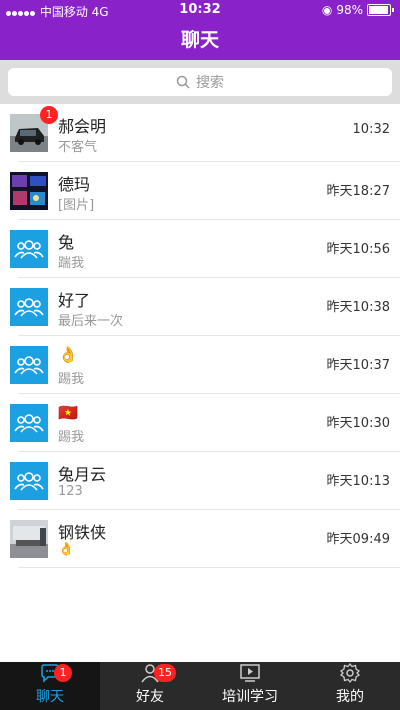 Image resolution: width=400 pixels, height=710 pixels. What do you see at coordinates (74, 300) in the screenshot?
I see `chat-name: 好了` at bounding box center [74, 300].